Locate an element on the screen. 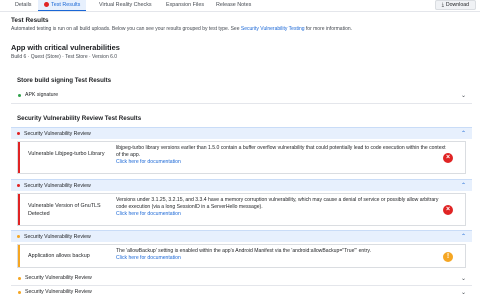  tab-label: Release Notes is located at coordinates (234, 5).